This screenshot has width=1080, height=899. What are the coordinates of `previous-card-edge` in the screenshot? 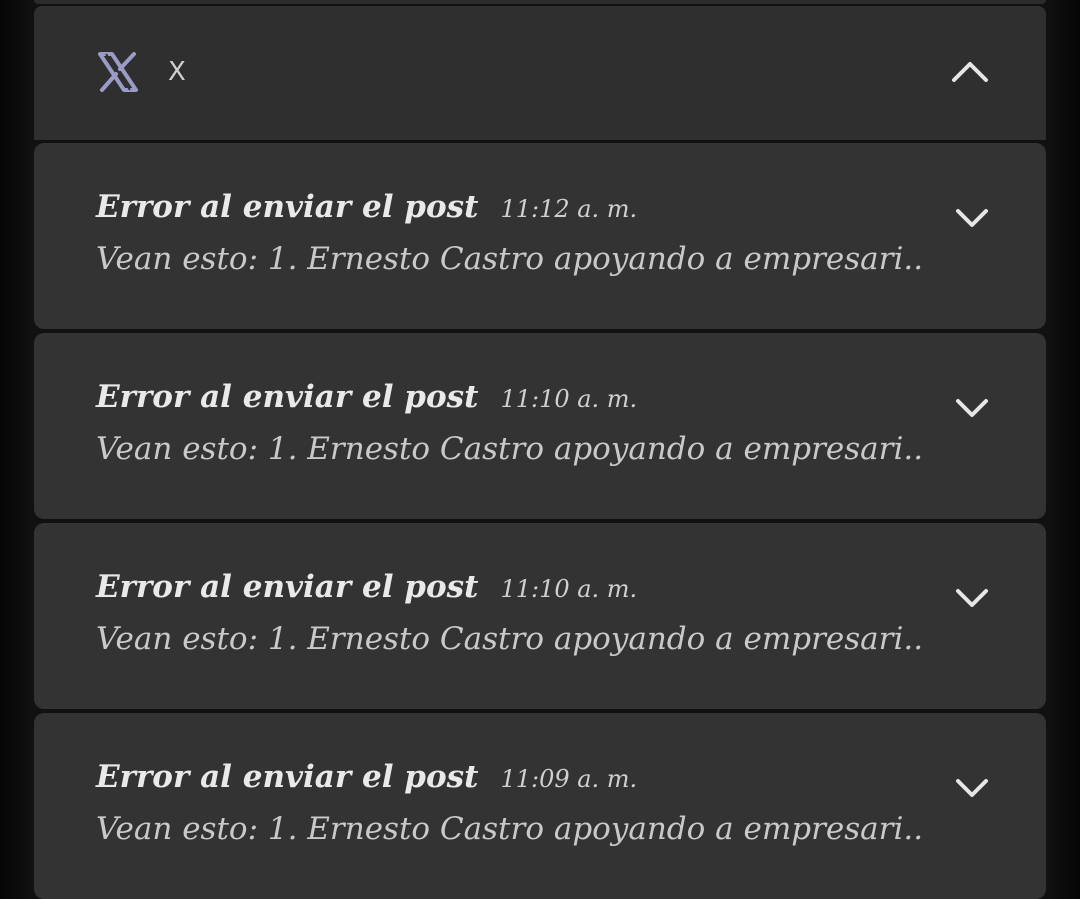 It's located at (540, 2).